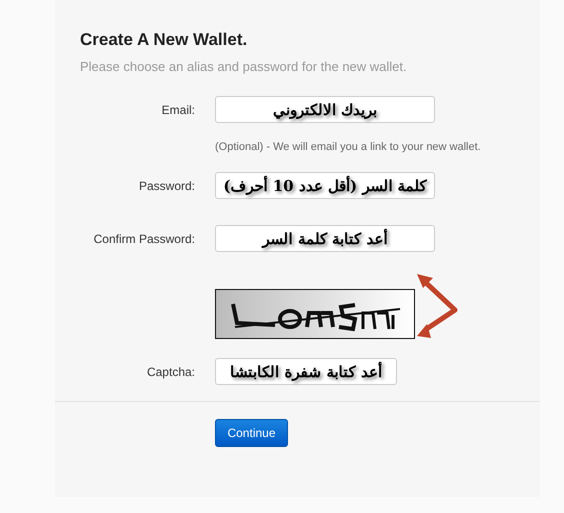  Describe the element at coordinates (251, 433) in the screenshot. I see `continue-button: Continue` at that location.